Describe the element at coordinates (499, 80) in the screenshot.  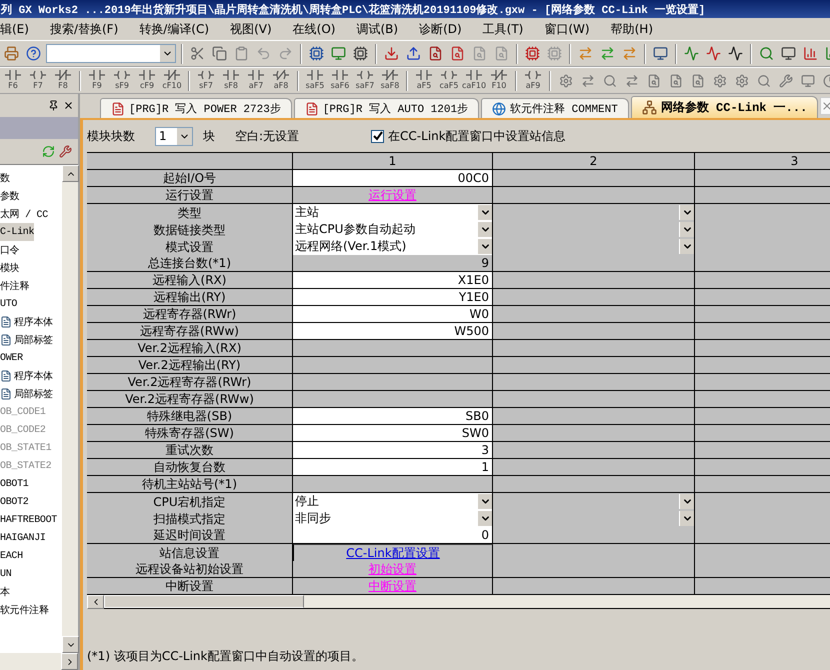
I see `ladder-key-button: F10` at that location.